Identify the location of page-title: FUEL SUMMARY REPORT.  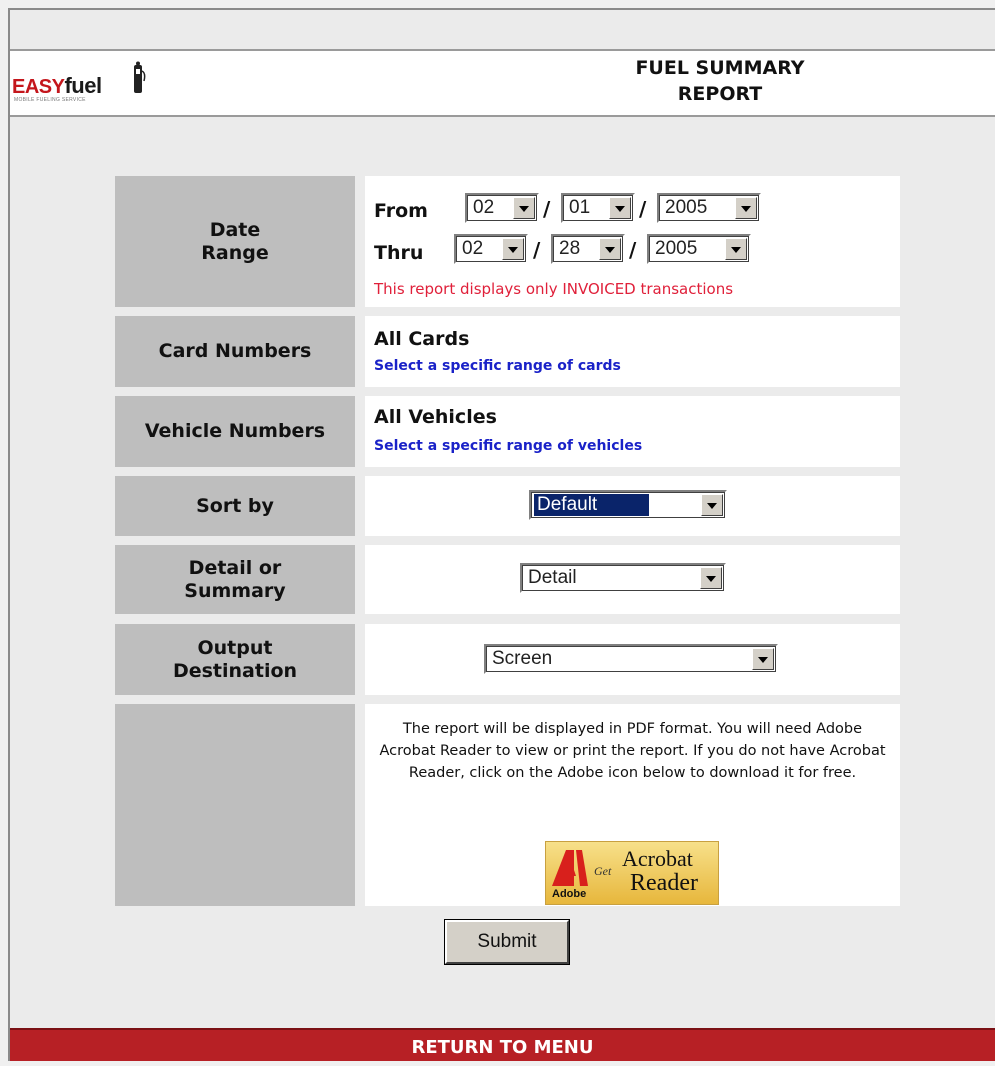
(720, 81).